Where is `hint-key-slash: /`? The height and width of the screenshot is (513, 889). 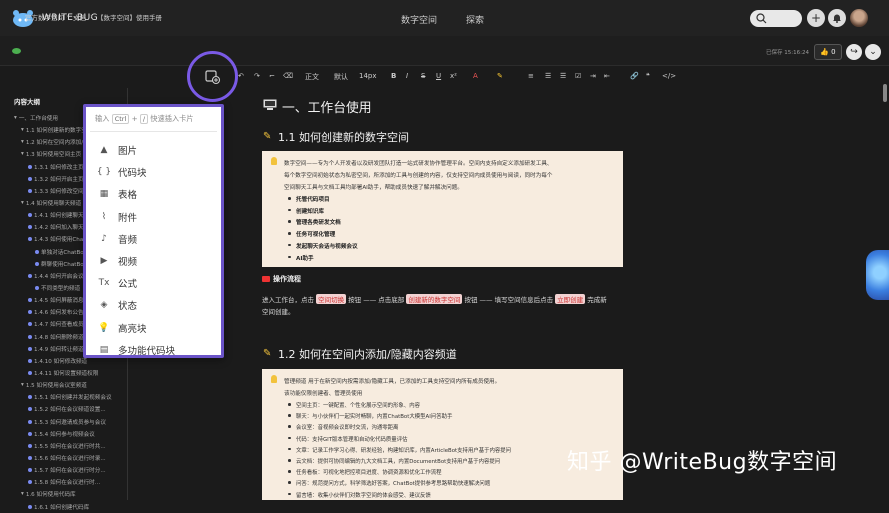
hint-key-slash: / is located at coordinates (144, 119).